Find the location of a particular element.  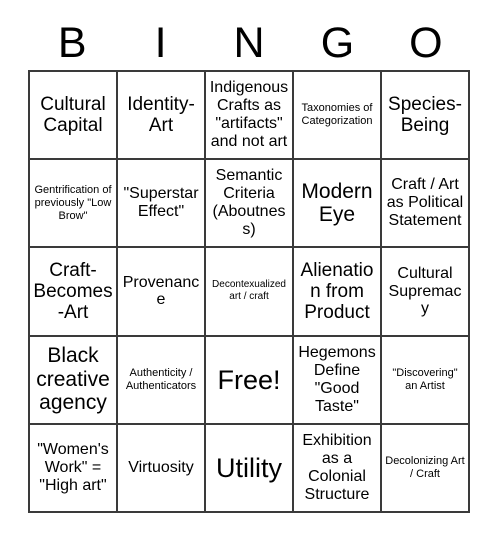

bingo-cell-text: "Women's Work" = "High art" is located at coordinates (73, 467).